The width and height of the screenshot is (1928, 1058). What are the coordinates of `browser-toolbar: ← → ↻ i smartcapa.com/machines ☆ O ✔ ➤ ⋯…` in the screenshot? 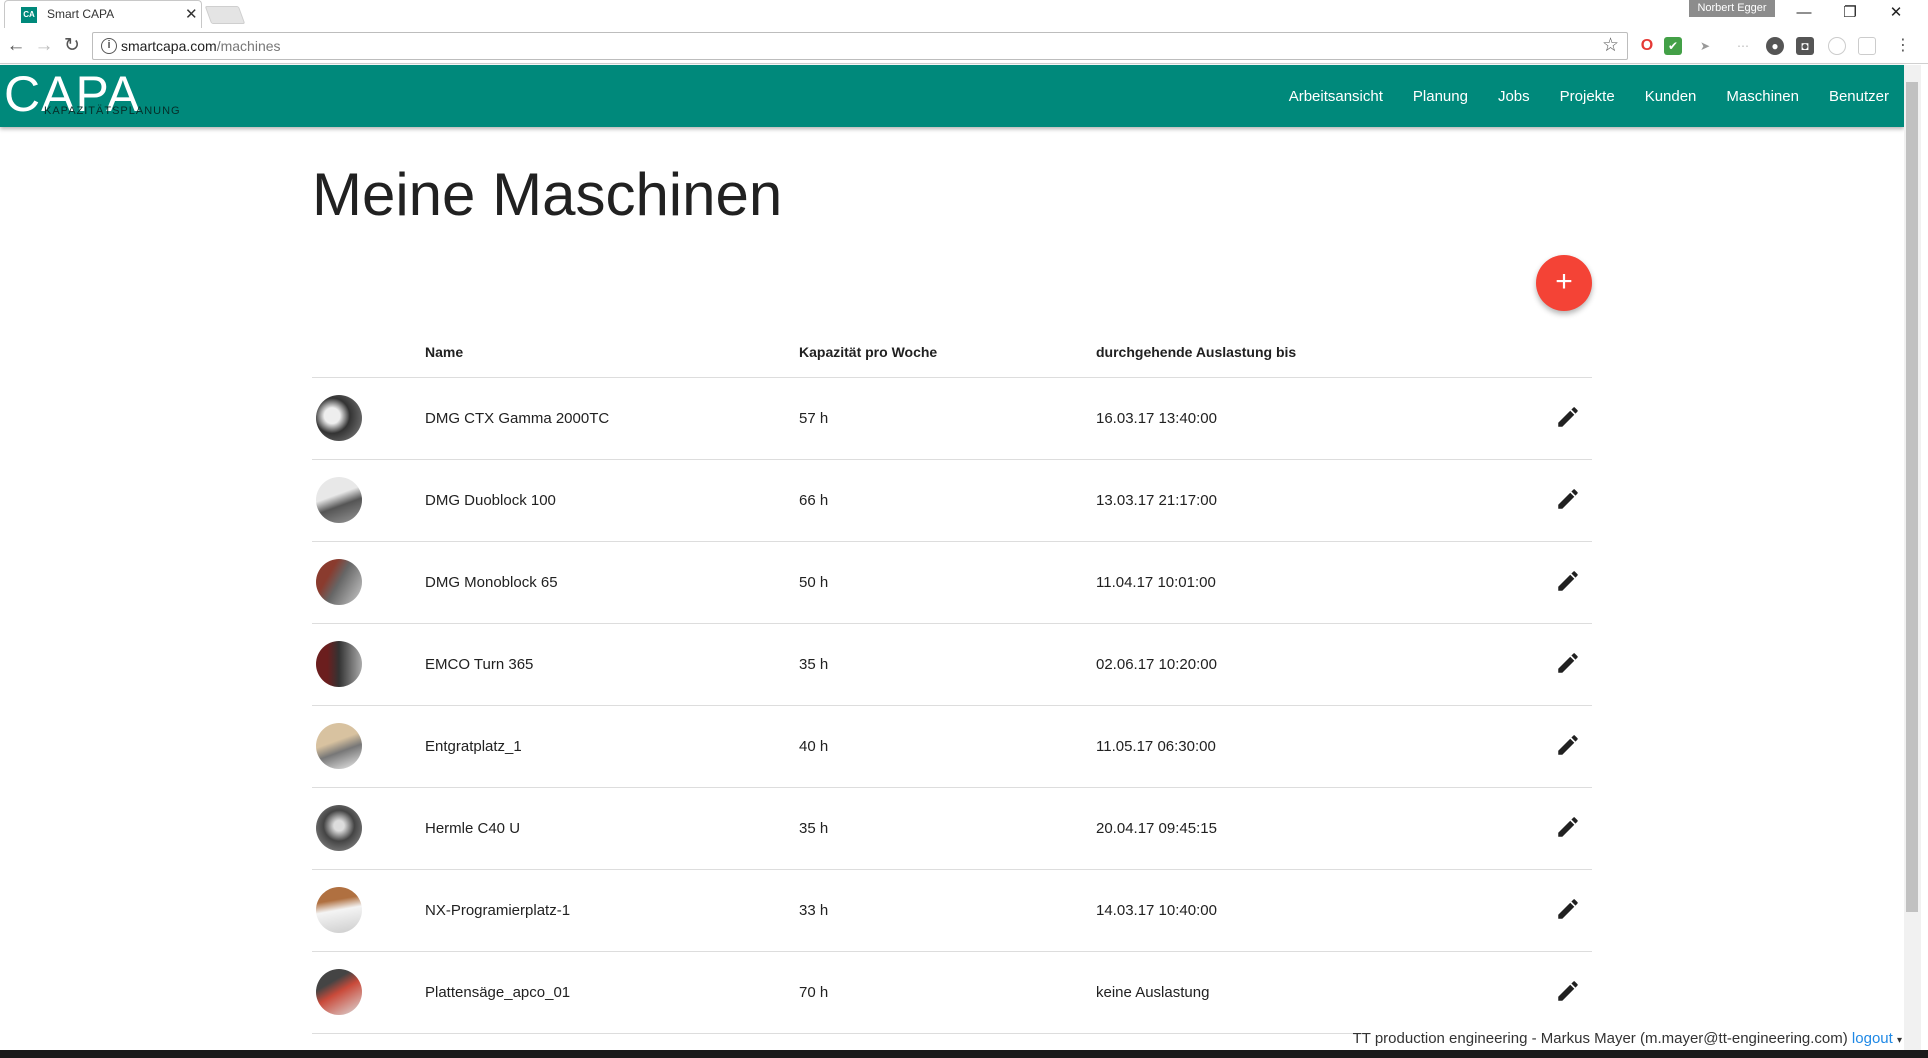 It's located at (964, 46).